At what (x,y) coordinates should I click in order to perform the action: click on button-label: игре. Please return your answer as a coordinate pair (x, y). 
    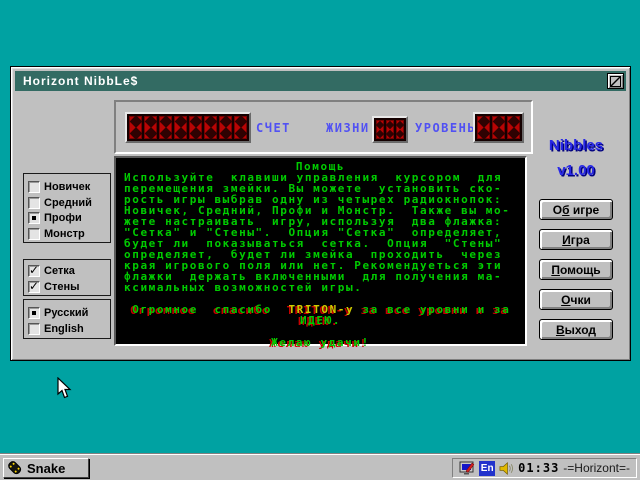
    Looking at the image, I should click on (584, 209).